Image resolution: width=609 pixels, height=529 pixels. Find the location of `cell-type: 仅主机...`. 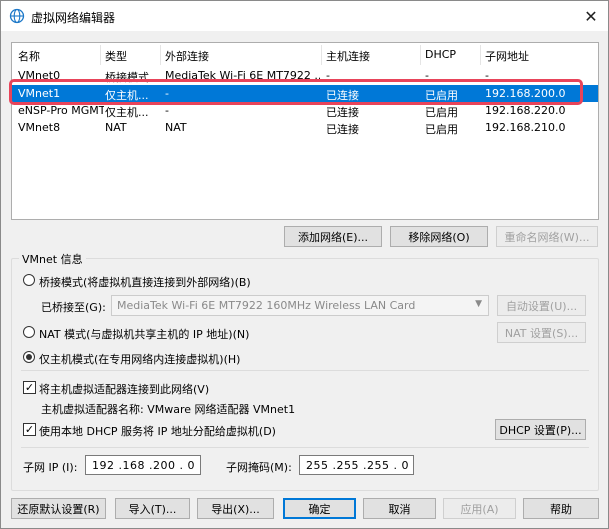

cell-type: 仅主机... is located at coordinates (127, 112).